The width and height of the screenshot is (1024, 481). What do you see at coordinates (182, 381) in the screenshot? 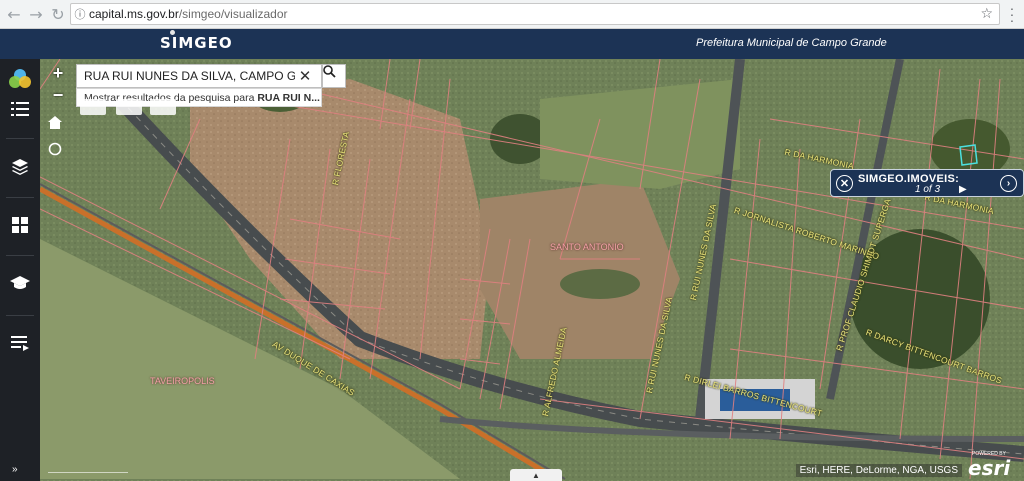
I see `neighborhood-label: TAVEIROPOLIS` at bounding box center [182, 381].